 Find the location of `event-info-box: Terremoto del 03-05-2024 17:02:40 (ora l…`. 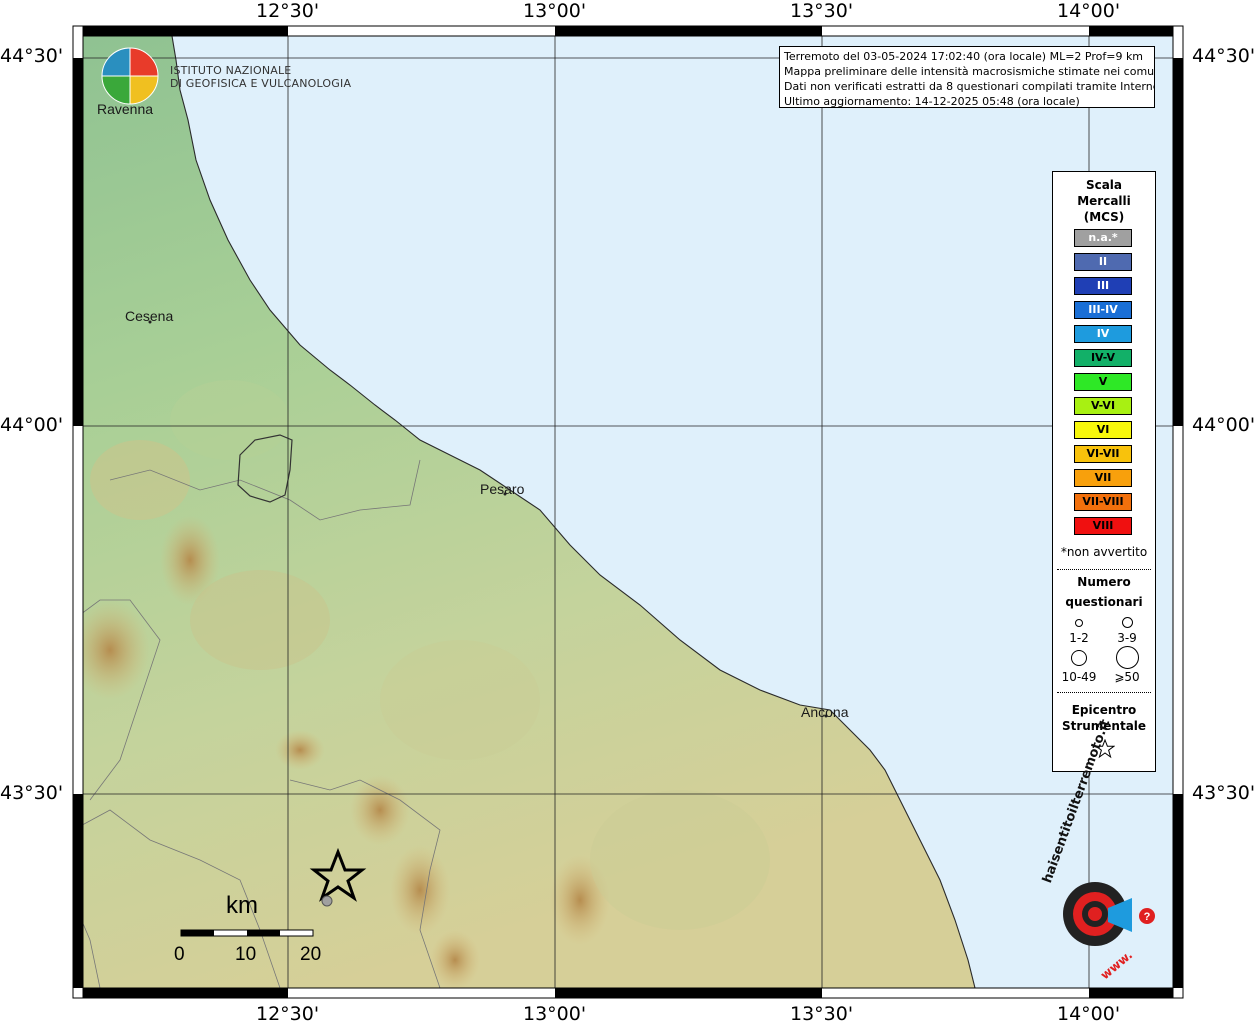

event-info-box: Terremoto del 03-05-2024 17:02:40 (ora l… is located at coordinates (967, 77).